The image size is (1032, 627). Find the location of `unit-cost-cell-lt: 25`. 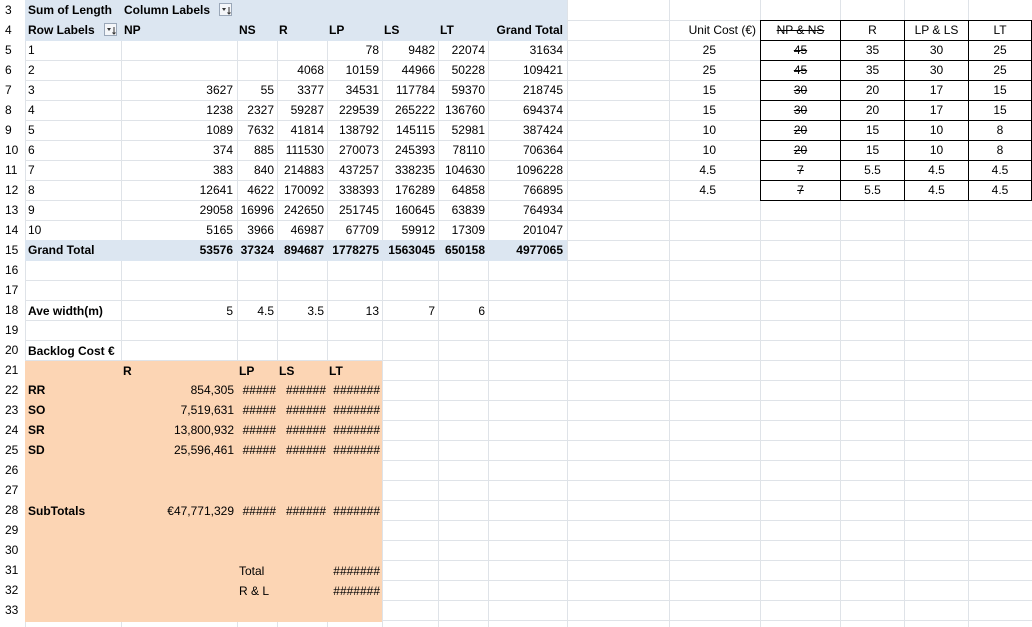

unit-cost-cell-lt: 25 is located at coordinates (1000, 70).